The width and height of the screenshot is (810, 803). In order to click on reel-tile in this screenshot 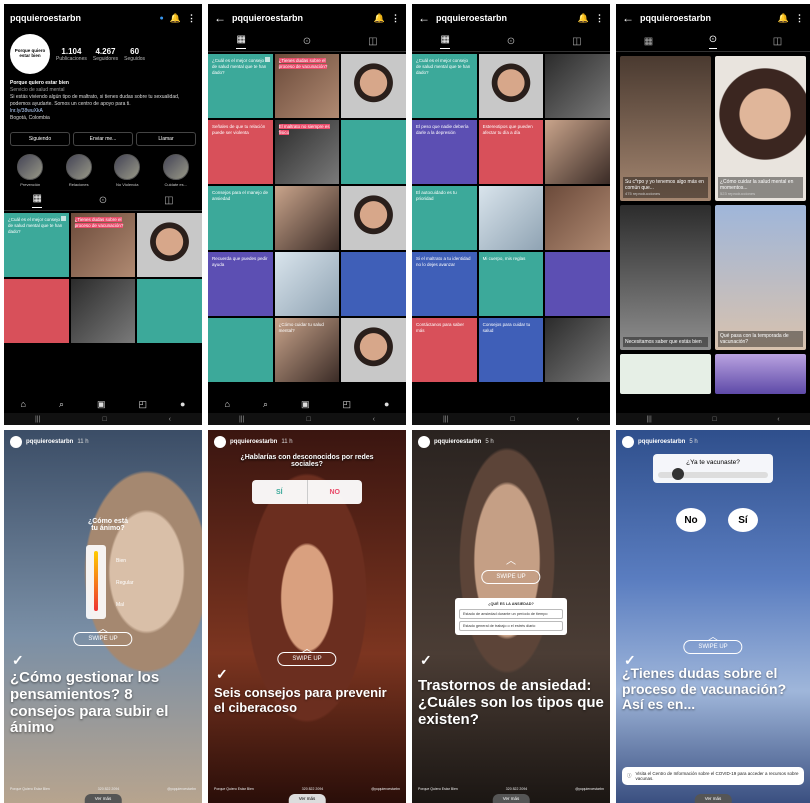, I will do `click(760, 374)`.